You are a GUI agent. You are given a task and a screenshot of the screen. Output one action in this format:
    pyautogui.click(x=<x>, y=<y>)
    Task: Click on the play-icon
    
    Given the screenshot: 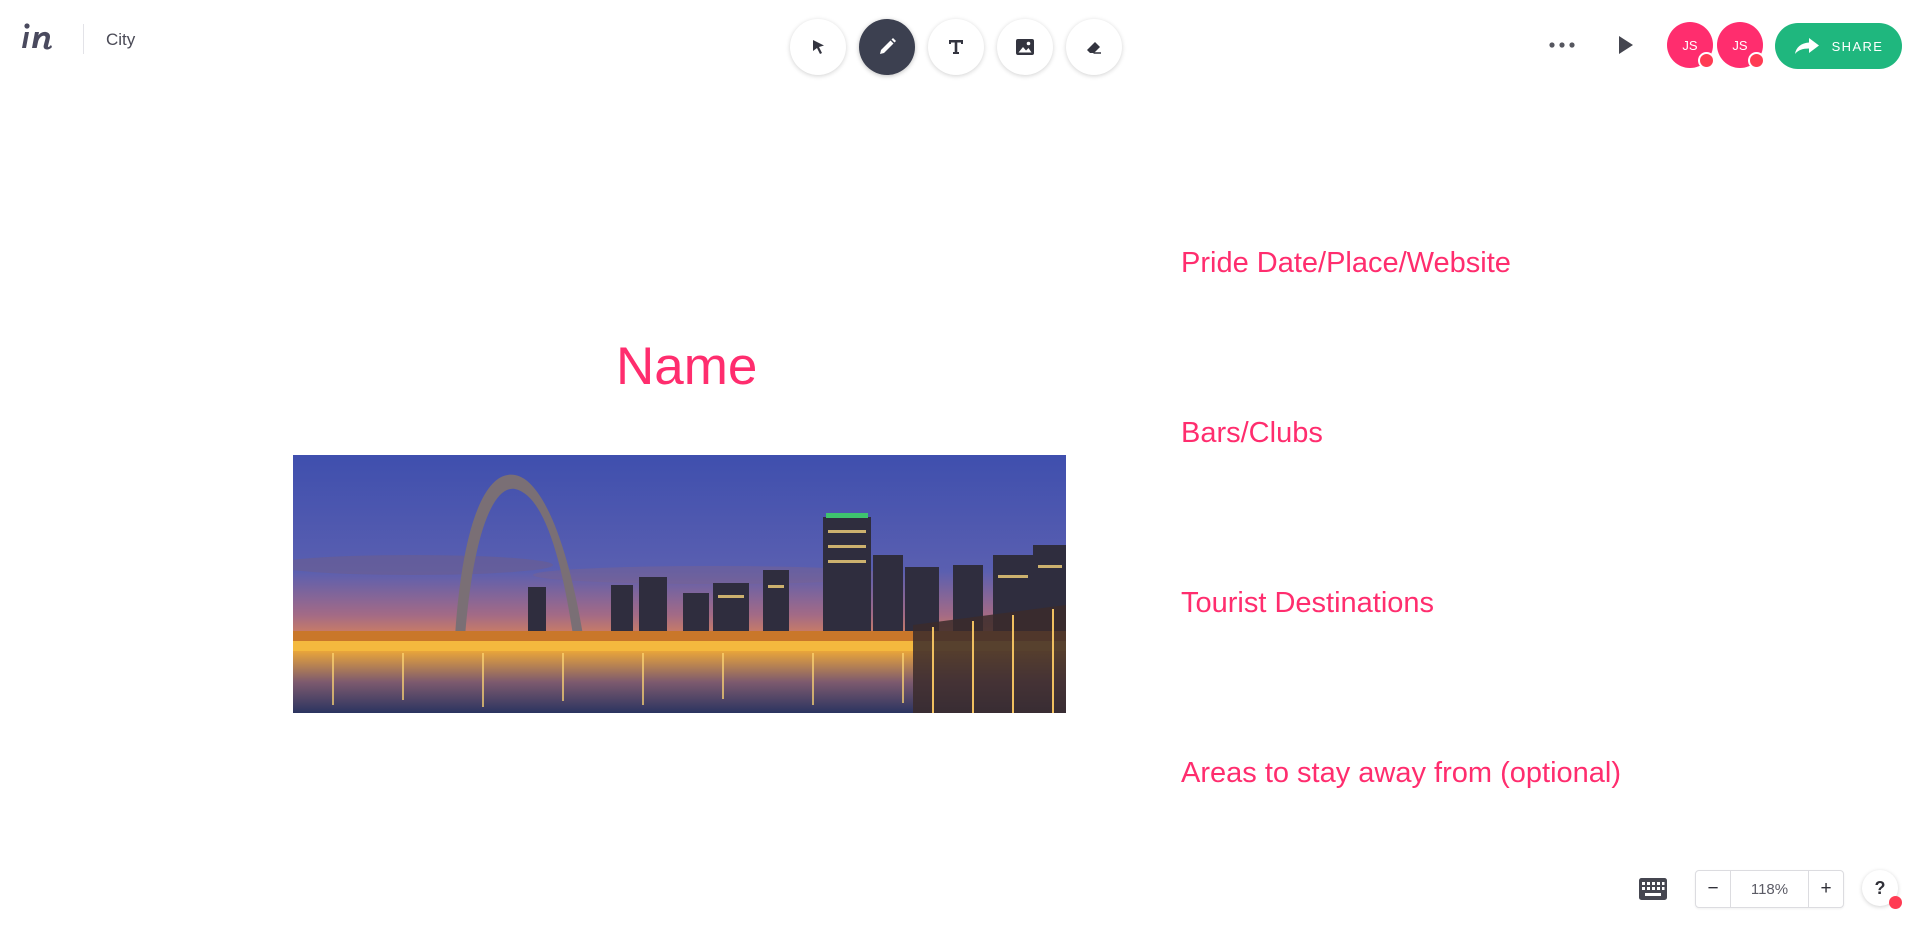 What is the action you would take?
    pyautogui.click(x=1626, y=45)
    